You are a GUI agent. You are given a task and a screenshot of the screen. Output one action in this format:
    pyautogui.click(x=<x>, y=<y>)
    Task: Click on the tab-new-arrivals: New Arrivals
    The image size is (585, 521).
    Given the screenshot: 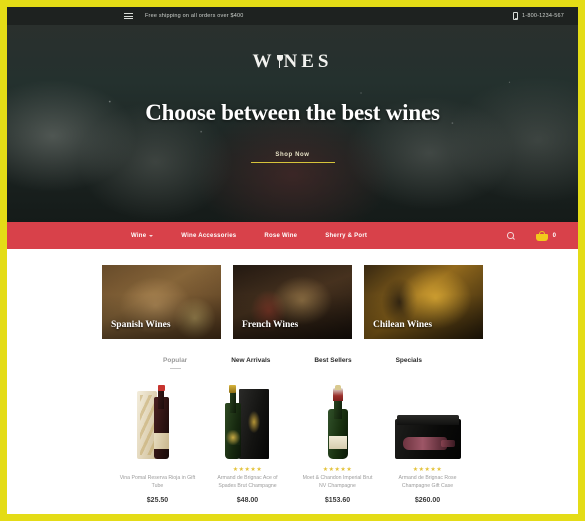 What is the action you would take?
    pyautogui.click(x=250, y=360)
    